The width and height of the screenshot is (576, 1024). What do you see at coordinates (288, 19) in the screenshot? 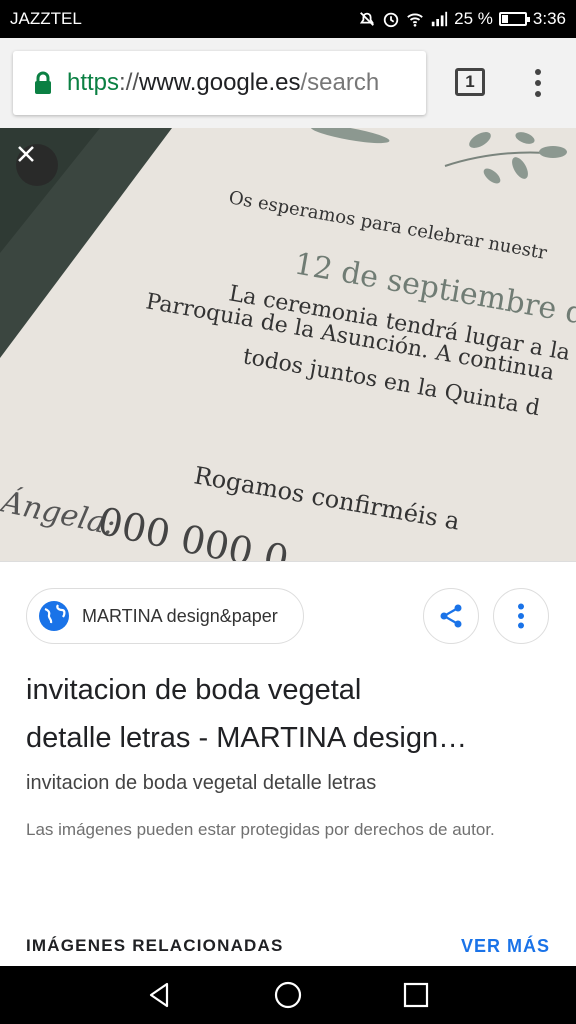
I see `status-bar: JAZZTEL 25 % 3:36` at bounding box center [288, 19].